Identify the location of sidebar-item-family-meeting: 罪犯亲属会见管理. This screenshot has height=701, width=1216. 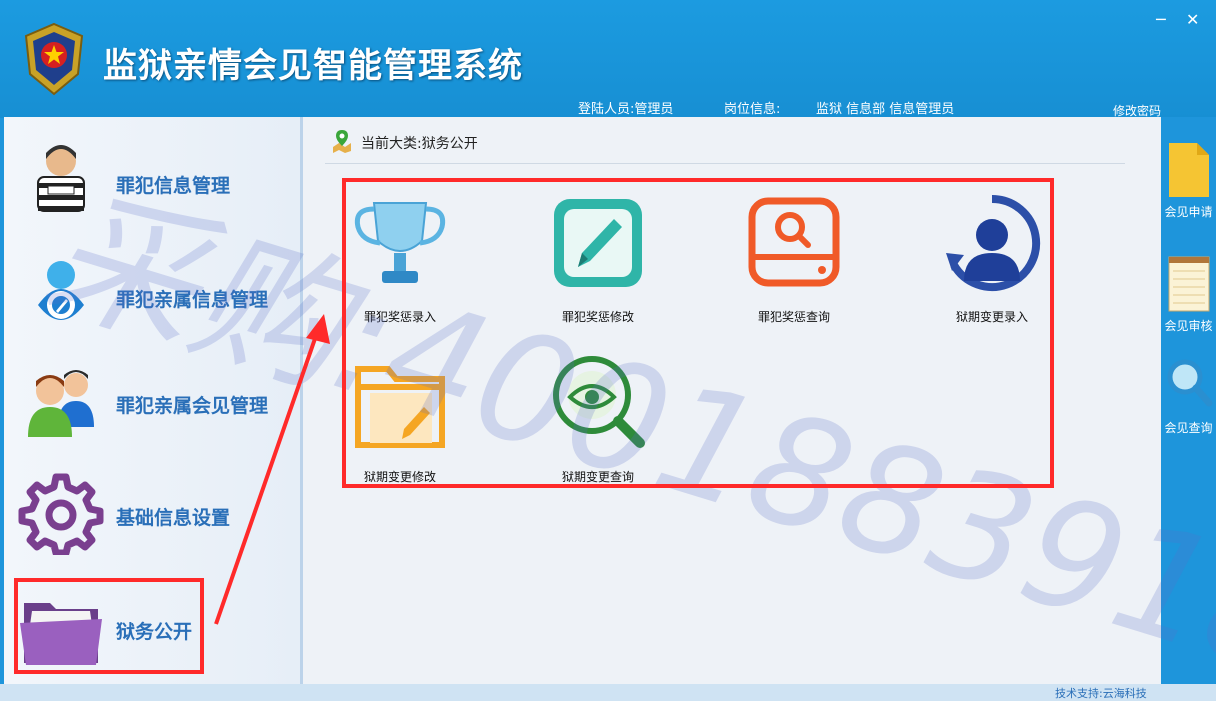
(152, 405).